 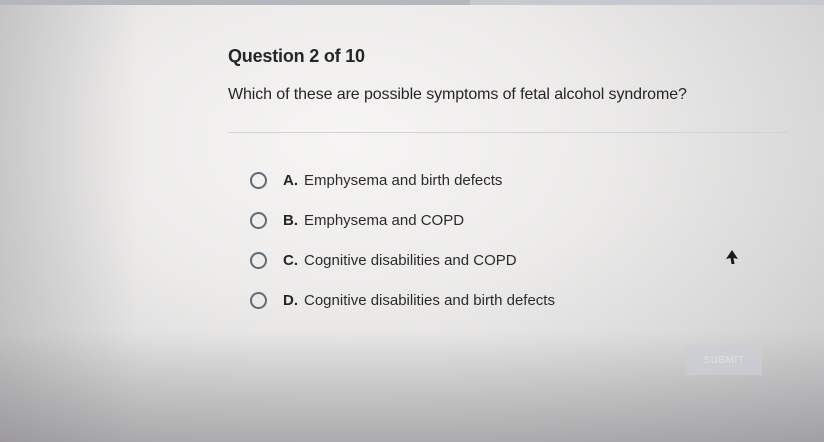 I want to click on choice-letter: D., so click(x=290, y=300).